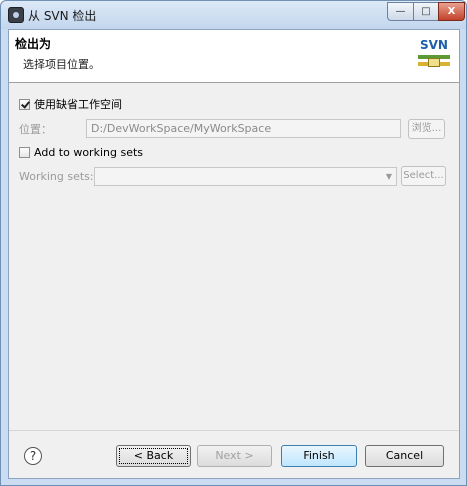  Describe the element at coordinates (153, 456) in the screenshot. I see `back-button: < Back` at that location.